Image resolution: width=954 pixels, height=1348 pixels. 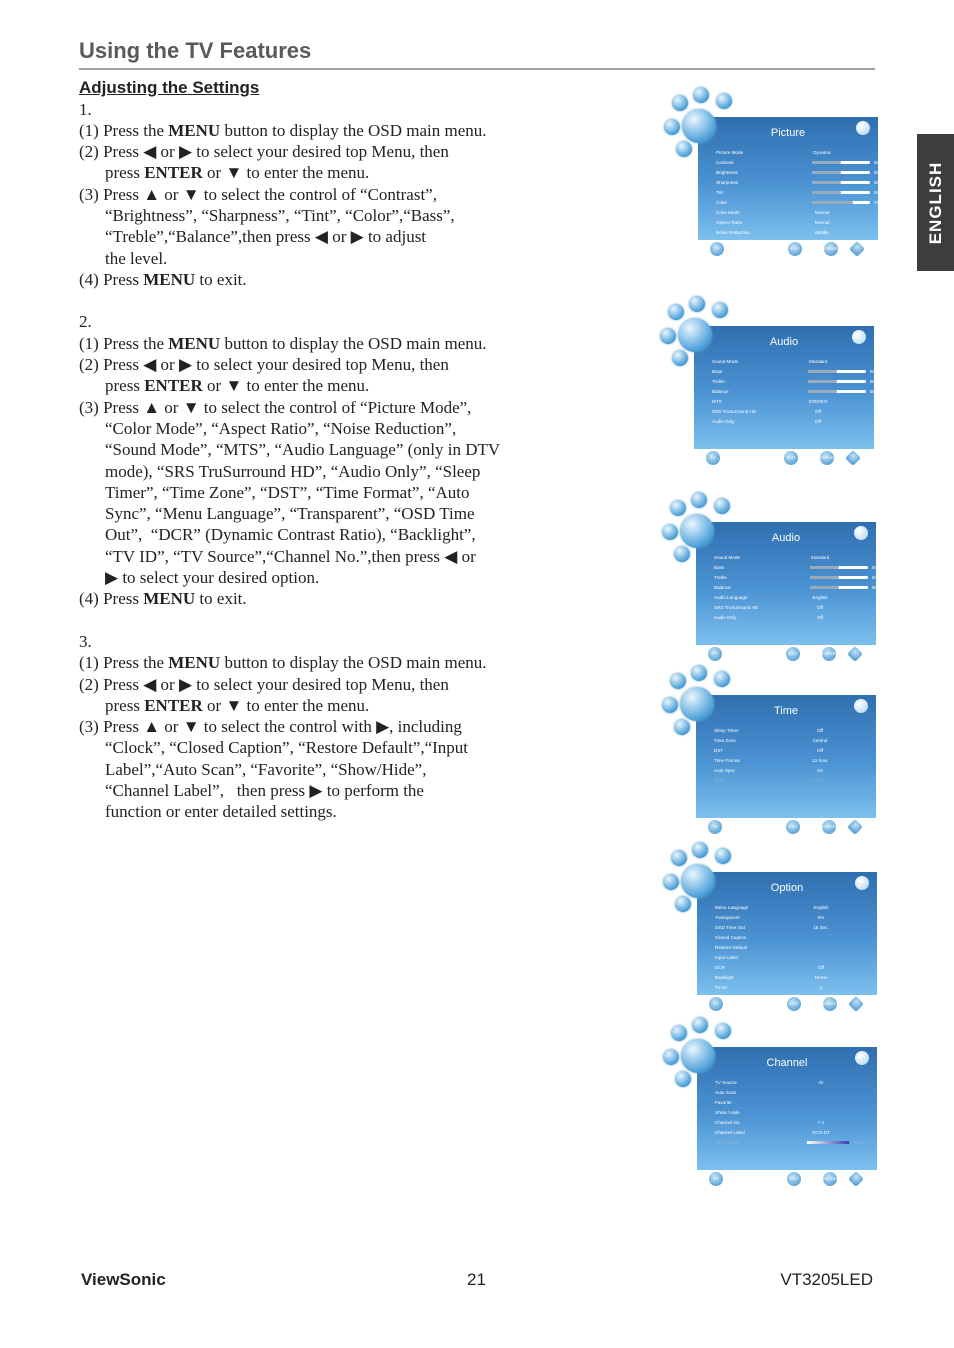 I want to click on music-note-icon, so click(x=697, y=531).